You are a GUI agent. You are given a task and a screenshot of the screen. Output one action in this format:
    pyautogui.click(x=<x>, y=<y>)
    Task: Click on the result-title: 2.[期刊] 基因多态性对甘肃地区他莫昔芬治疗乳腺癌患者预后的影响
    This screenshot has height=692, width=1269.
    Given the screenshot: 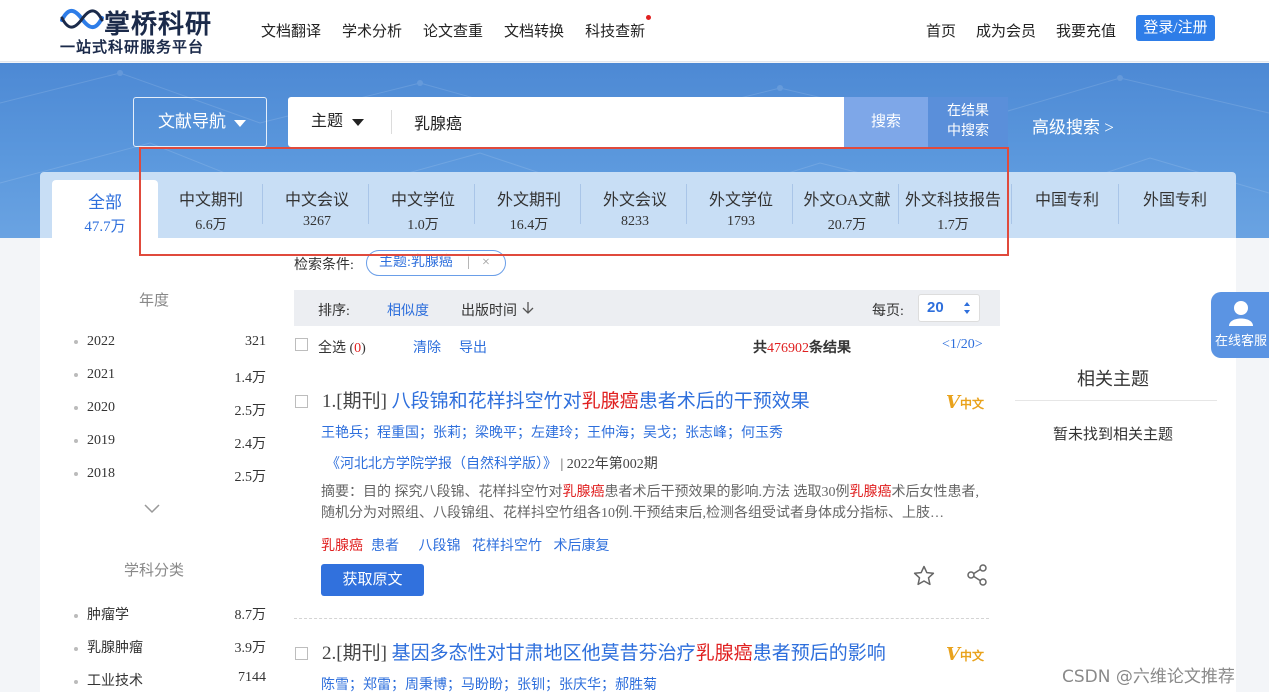 What is the action you would take?
    pyautogui.click(x=604, y=651)
    